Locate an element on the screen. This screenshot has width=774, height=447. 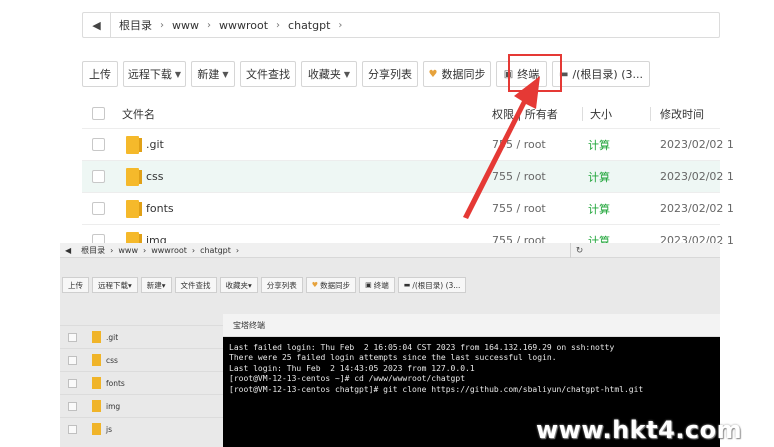
share-list-label: 分享列表 is located at coordinates (390, 74).